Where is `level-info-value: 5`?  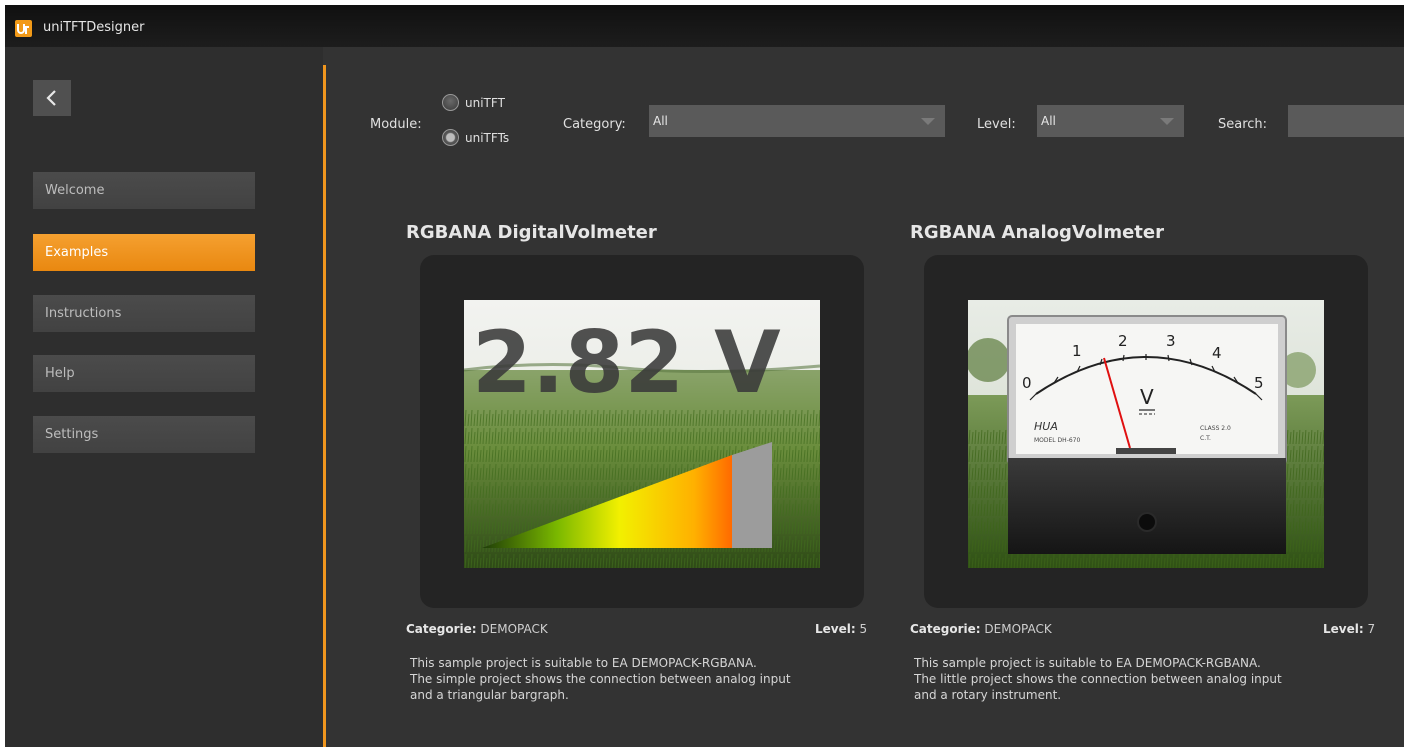 level-info-value: 5 is located at coordinates (863, 629).